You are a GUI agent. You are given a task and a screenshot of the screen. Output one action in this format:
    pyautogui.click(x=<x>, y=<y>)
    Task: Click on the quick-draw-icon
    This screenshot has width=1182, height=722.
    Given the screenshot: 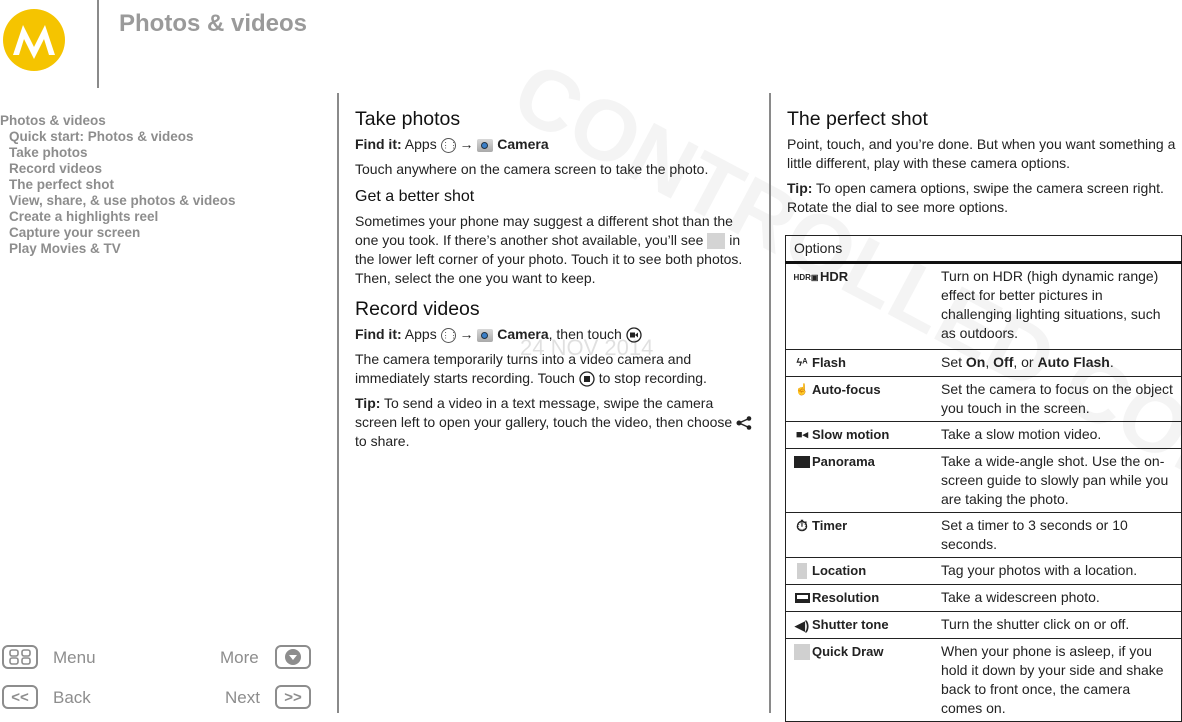 What is the action you would take?
    pyautogui.click(x=802, y=652)
    